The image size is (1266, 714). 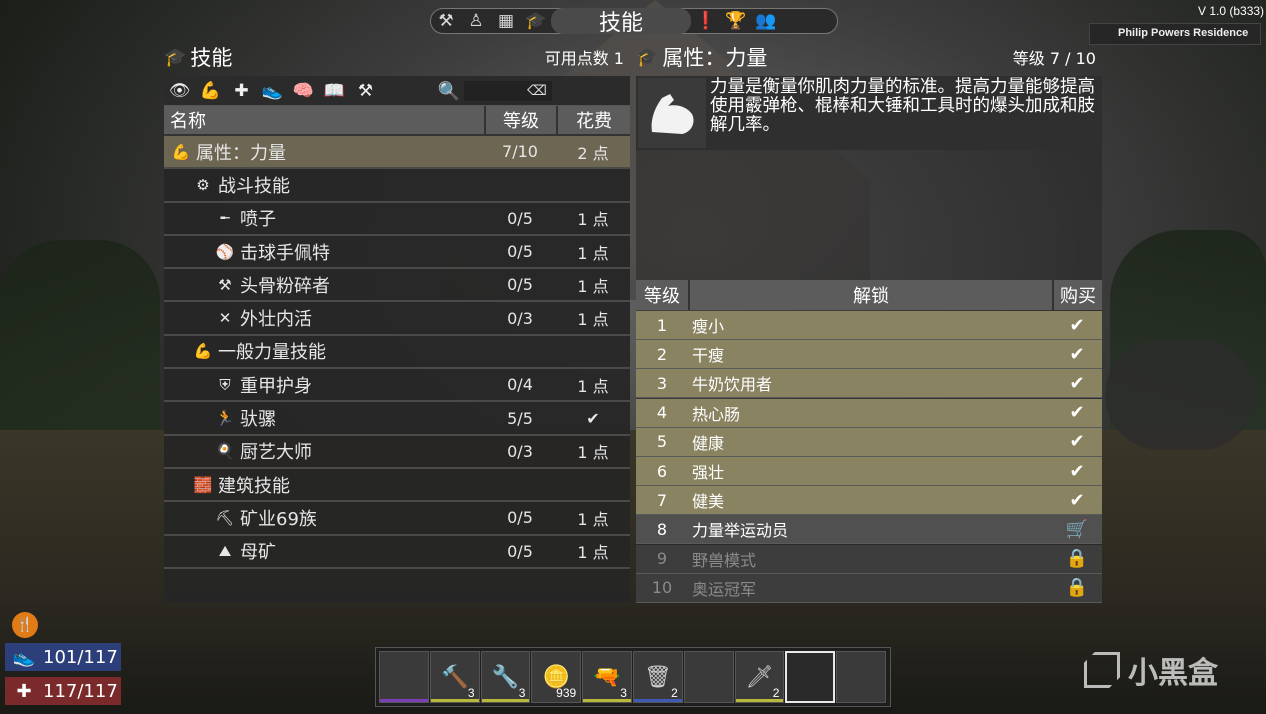 What do you see at coordinates (25, 625) in the screenshot?
I see `food-status-icon: 🍴` at bounding box center [25, 625].